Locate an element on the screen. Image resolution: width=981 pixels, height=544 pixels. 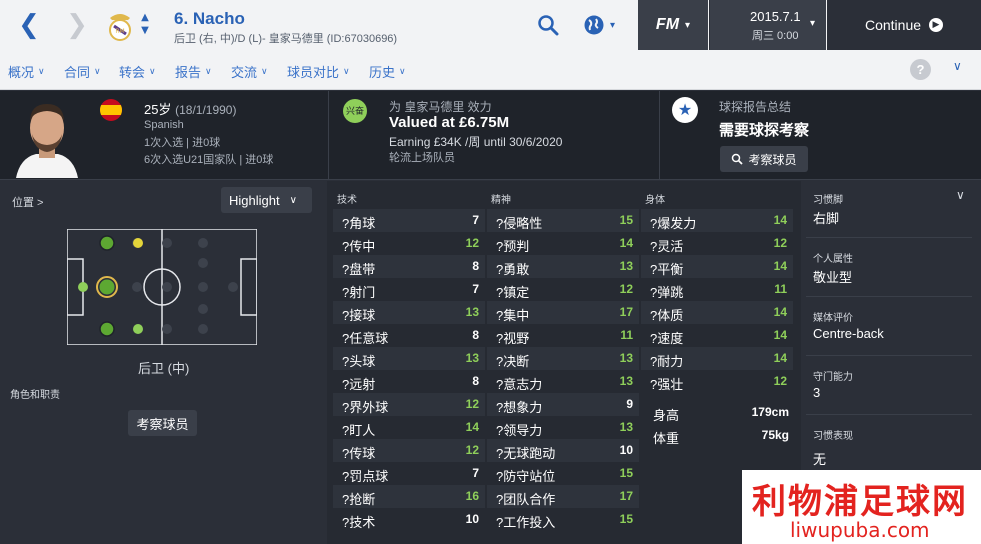
position-link: 位置 > is located at coordinates (27, 202).